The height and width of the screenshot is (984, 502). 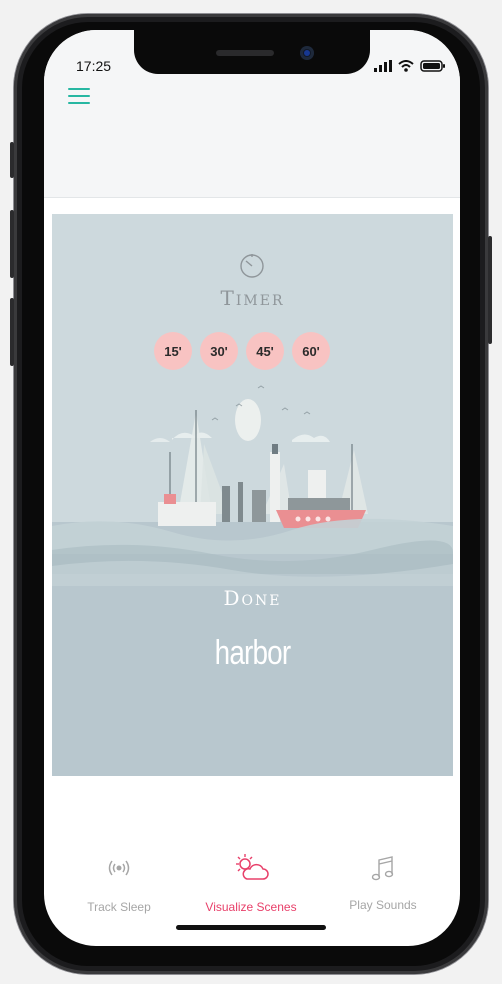 What do you see at coordinates (242, 351) in the screenshot?
I see `timer-options: 15' 30' 45' 60'` at bounding box center [242, 351].